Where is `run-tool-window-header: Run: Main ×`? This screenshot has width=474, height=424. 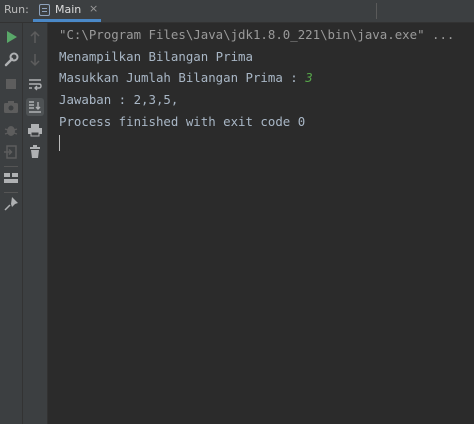
run-tool-window-header: Run: Main × is located at coordinates (237, 11).